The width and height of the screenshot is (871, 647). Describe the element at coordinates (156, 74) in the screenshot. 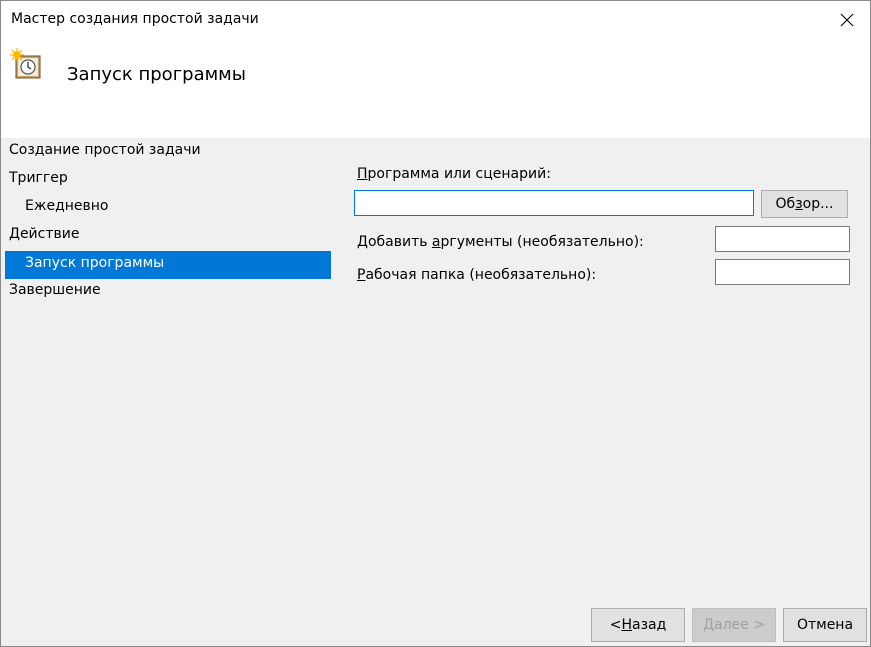

I see `page-title: Запуск программы` at that location.